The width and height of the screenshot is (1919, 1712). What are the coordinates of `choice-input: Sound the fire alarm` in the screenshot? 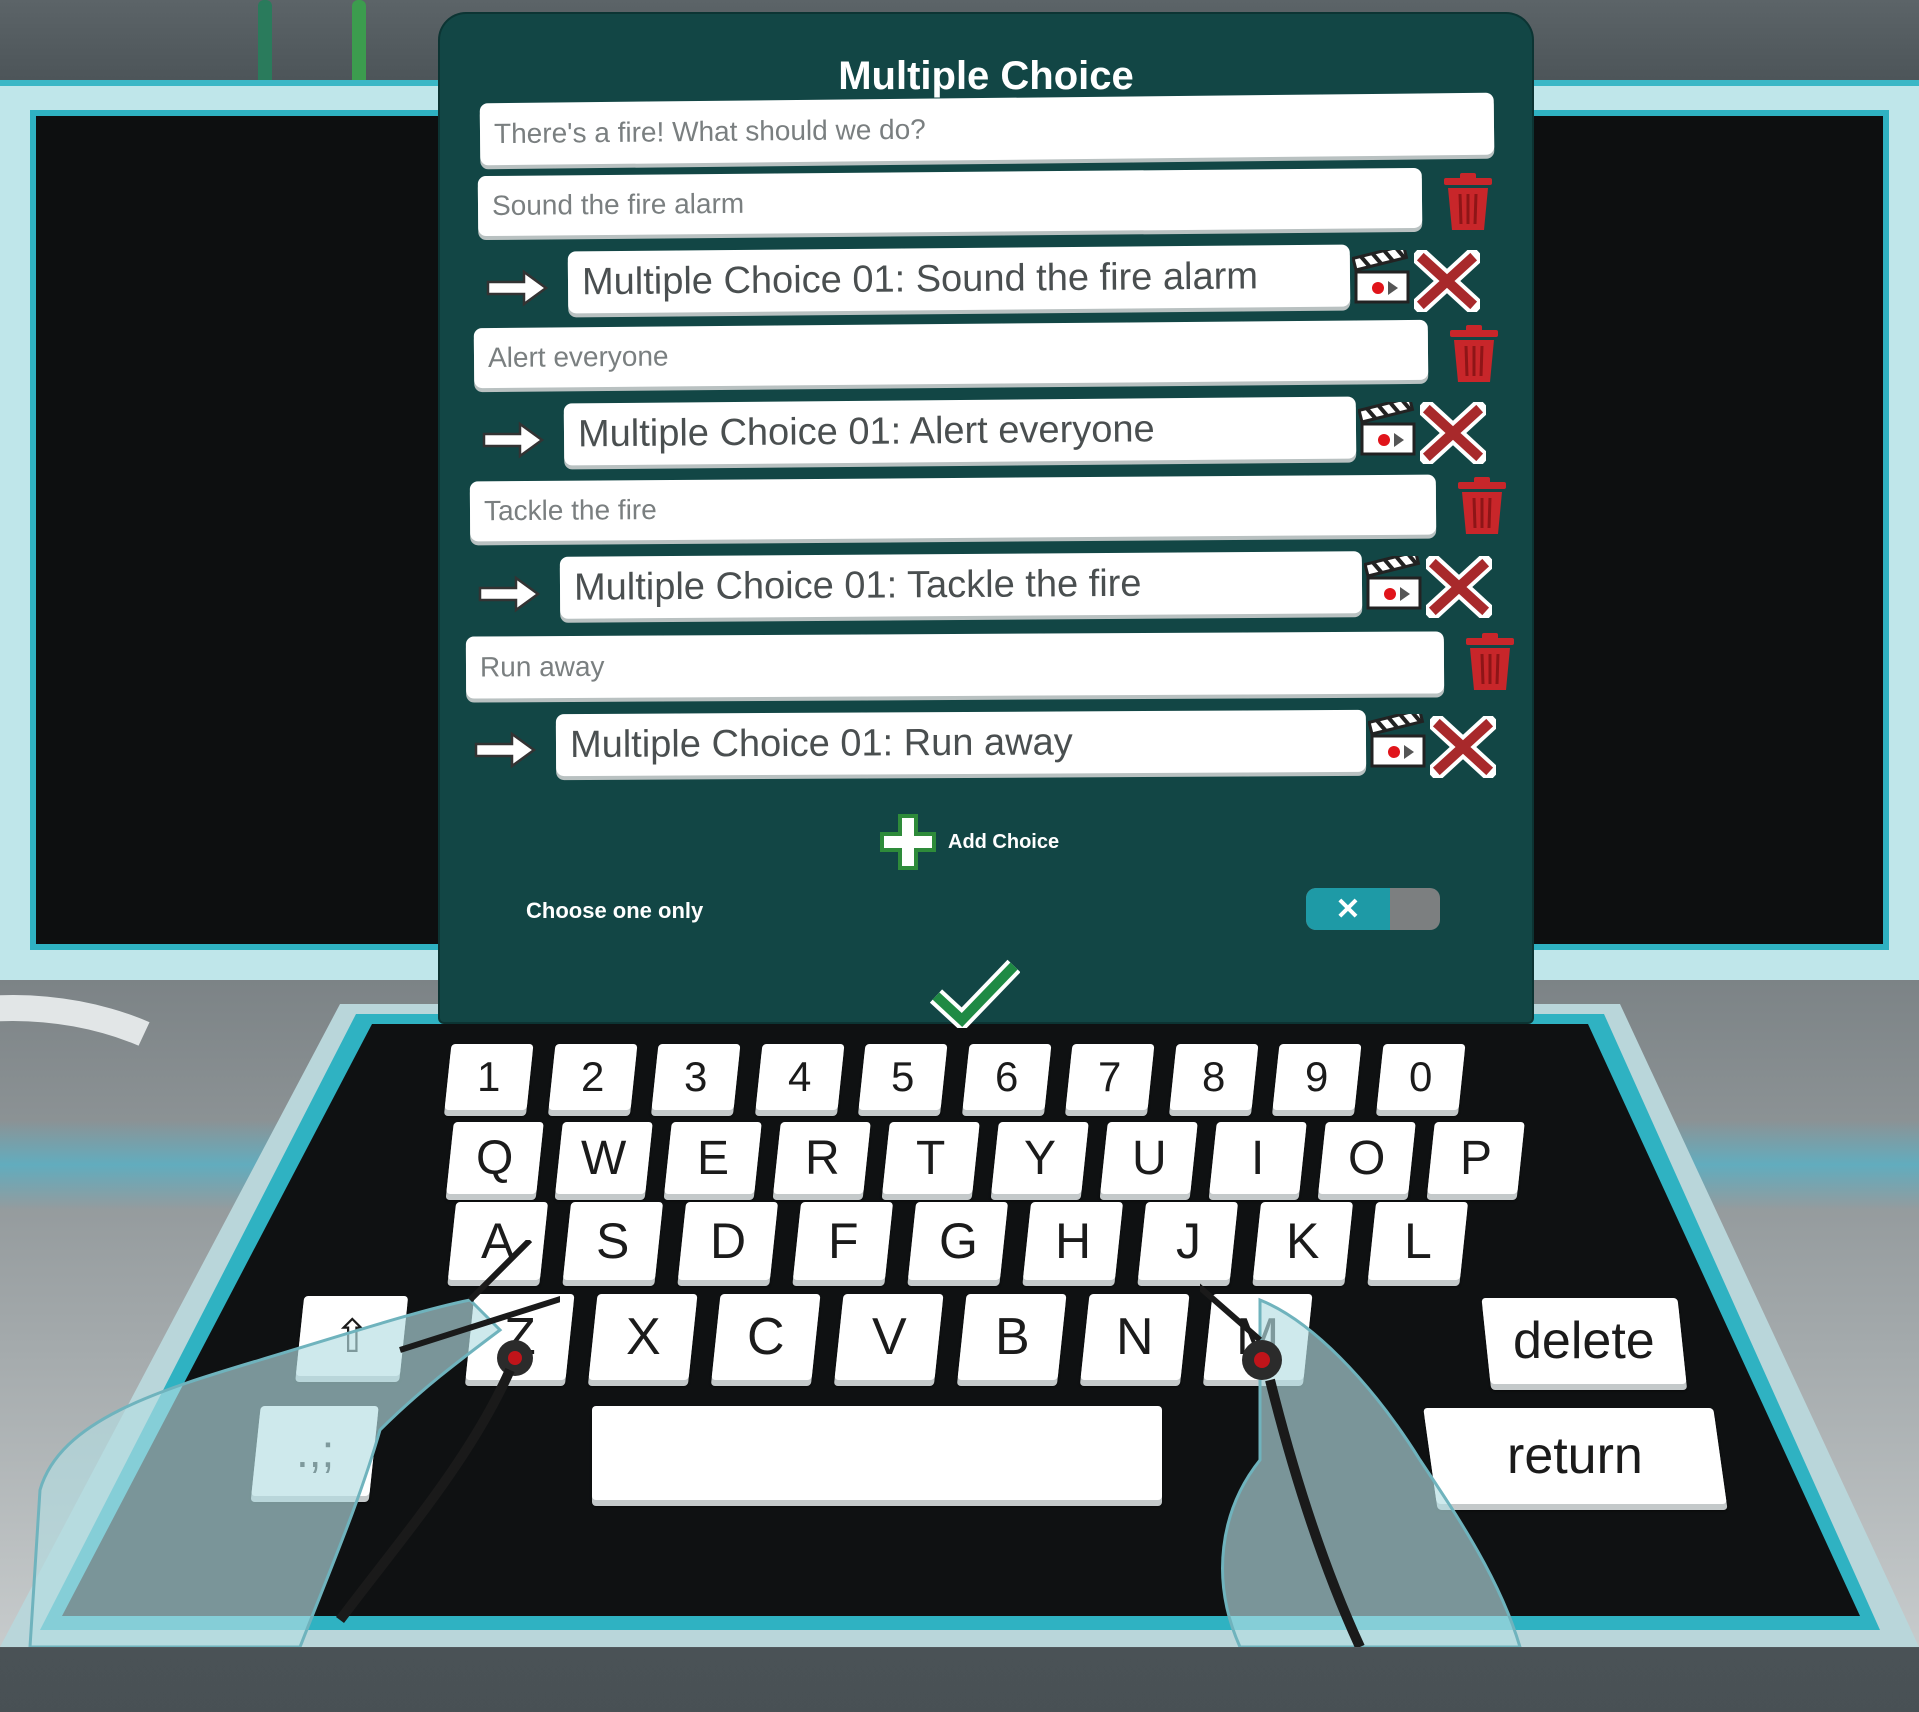 It's located at (950, 202).